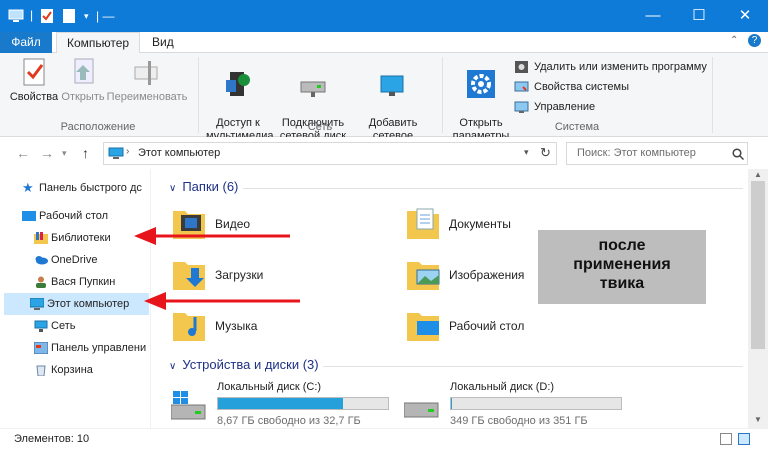 The image size is (768, 452). What do you see at coordinates (189, 327) in the screenshot?
I see `music-folder-icon` at bounding box center [189, 327].